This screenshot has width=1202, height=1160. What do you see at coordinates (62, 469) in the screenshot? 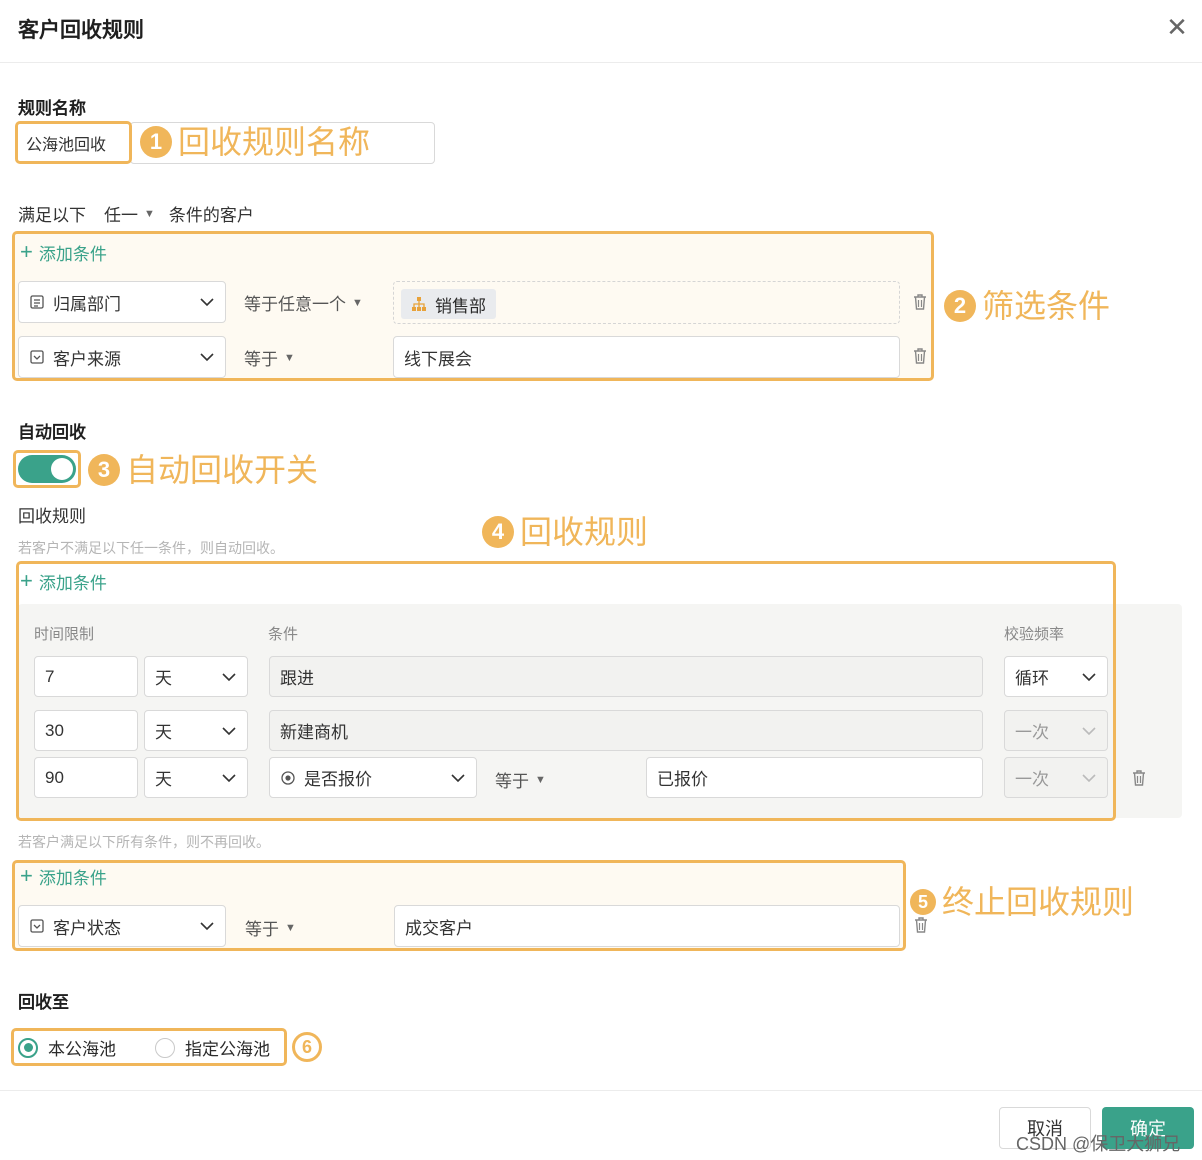
I see `toggle-knob` at bounding box center [62, 469].